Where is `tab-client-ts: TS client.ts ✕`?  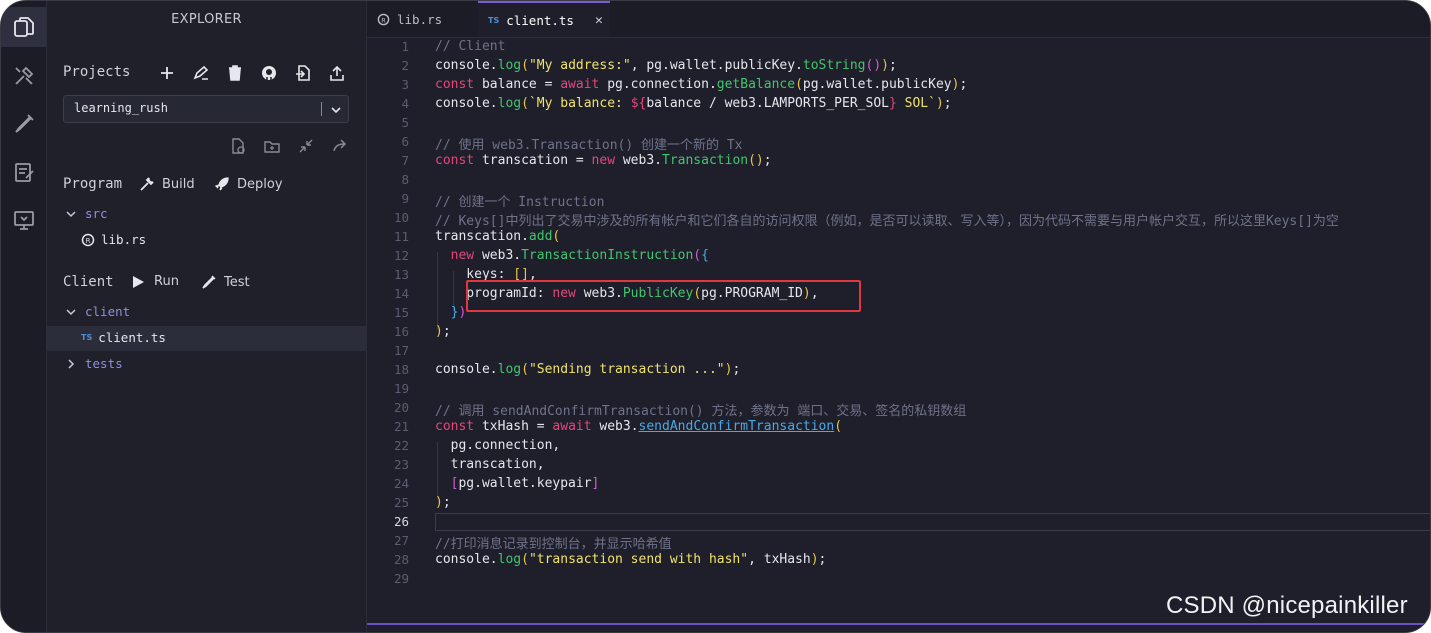
tab-client-ts: TS client.ts ✕ is located at coordinates (544, 19).